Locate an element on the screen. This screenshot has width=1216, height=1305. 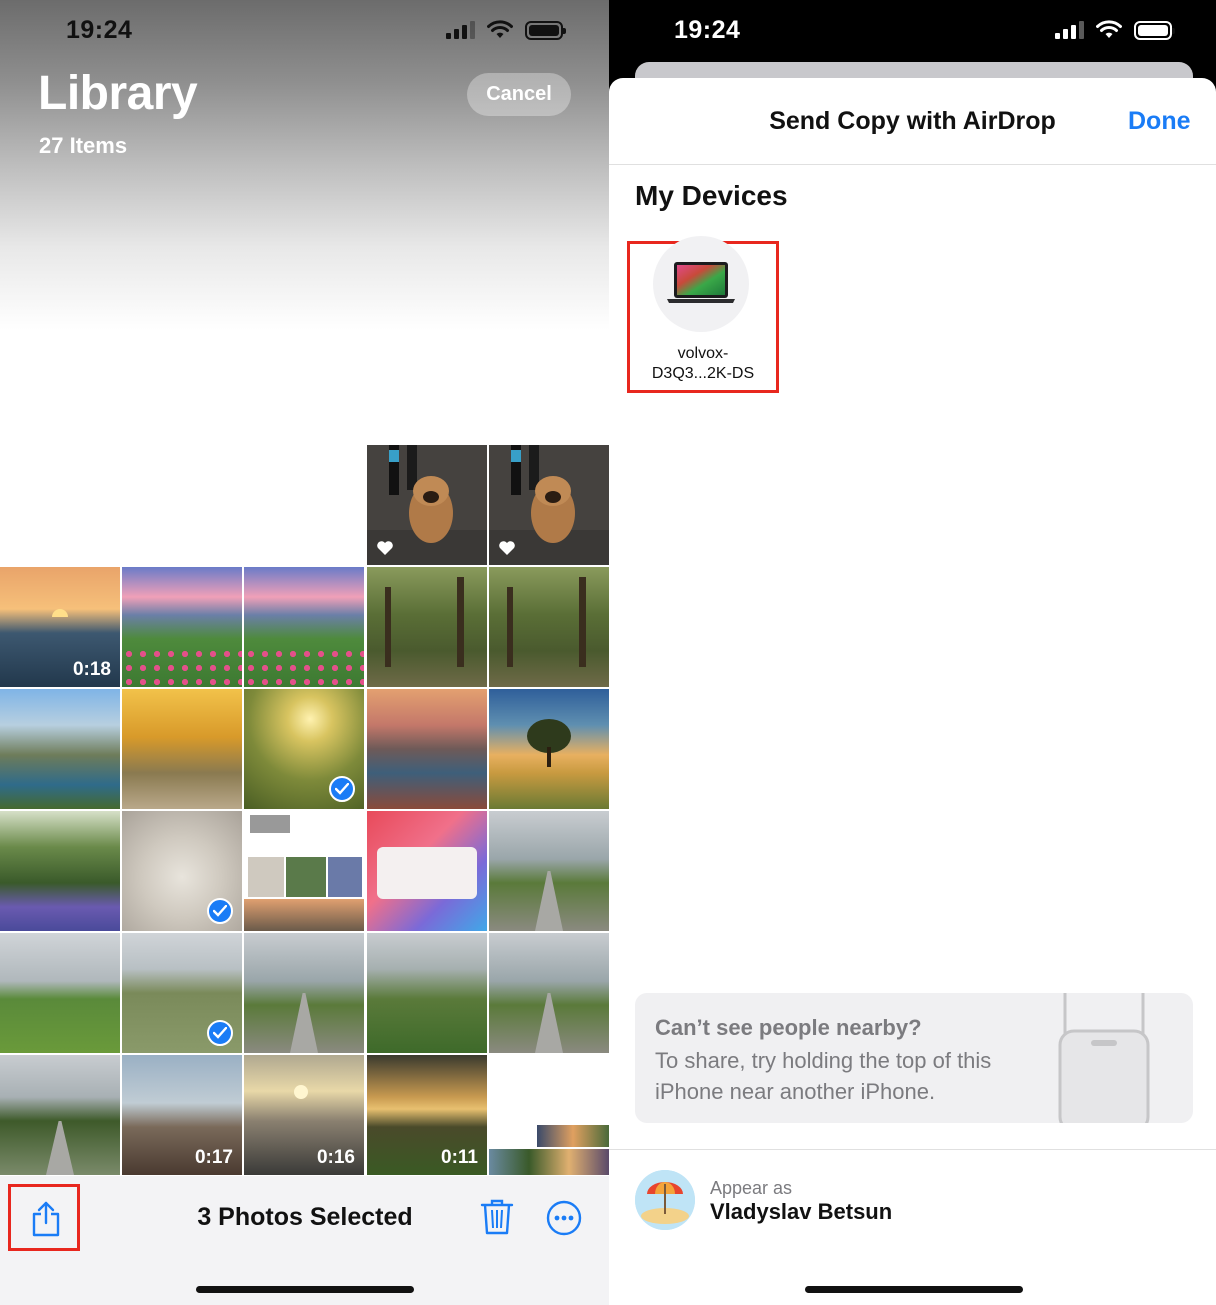
appear-as-name: Vladyslav Betsun is located at coordinates (801, 1211).